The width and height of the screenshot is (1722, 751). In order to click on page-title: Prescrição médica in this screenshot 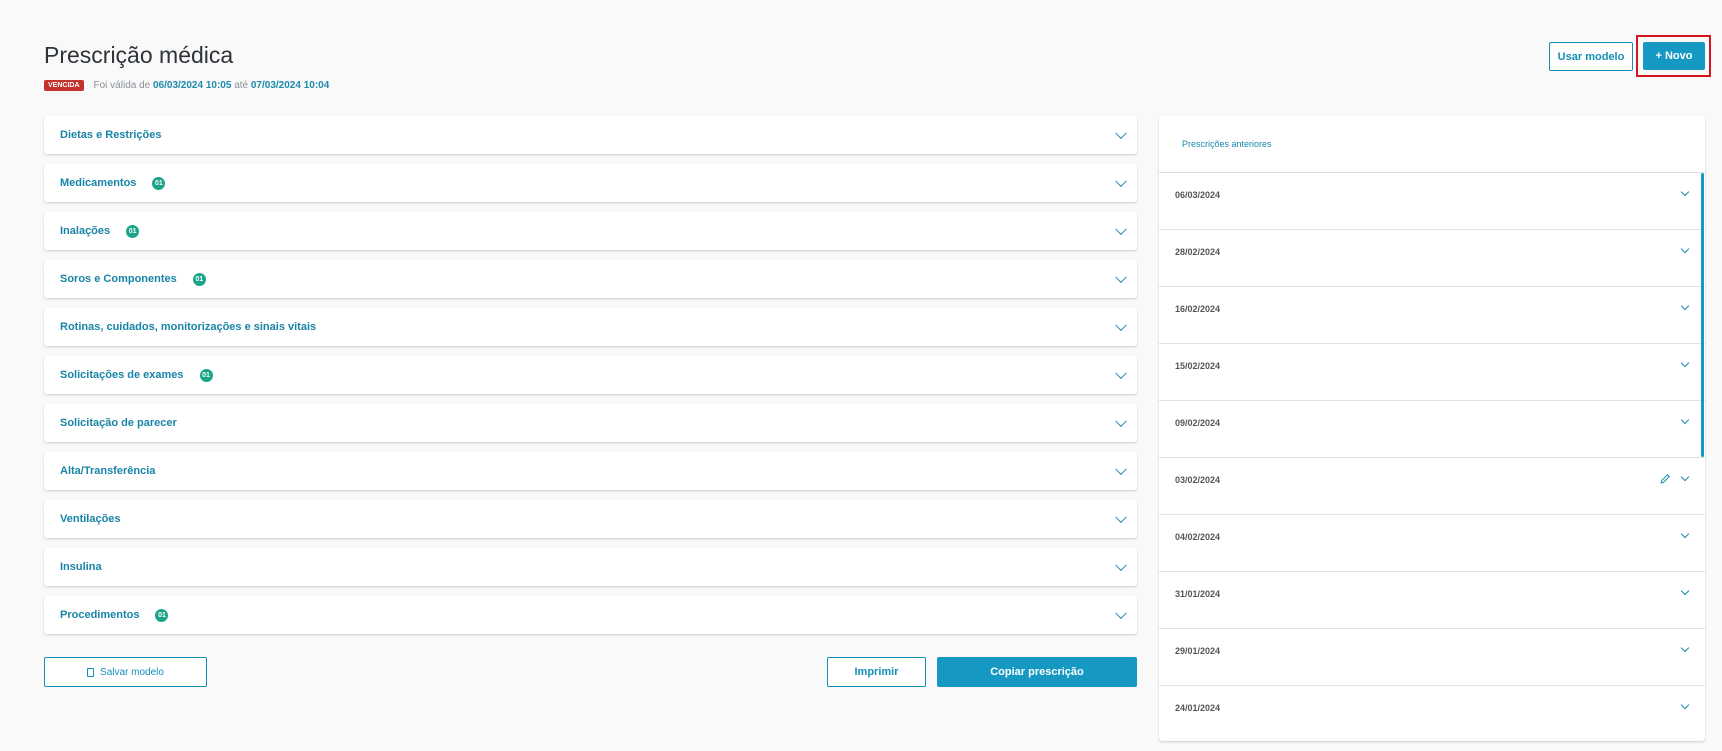, I will do `click(139, 55)`.